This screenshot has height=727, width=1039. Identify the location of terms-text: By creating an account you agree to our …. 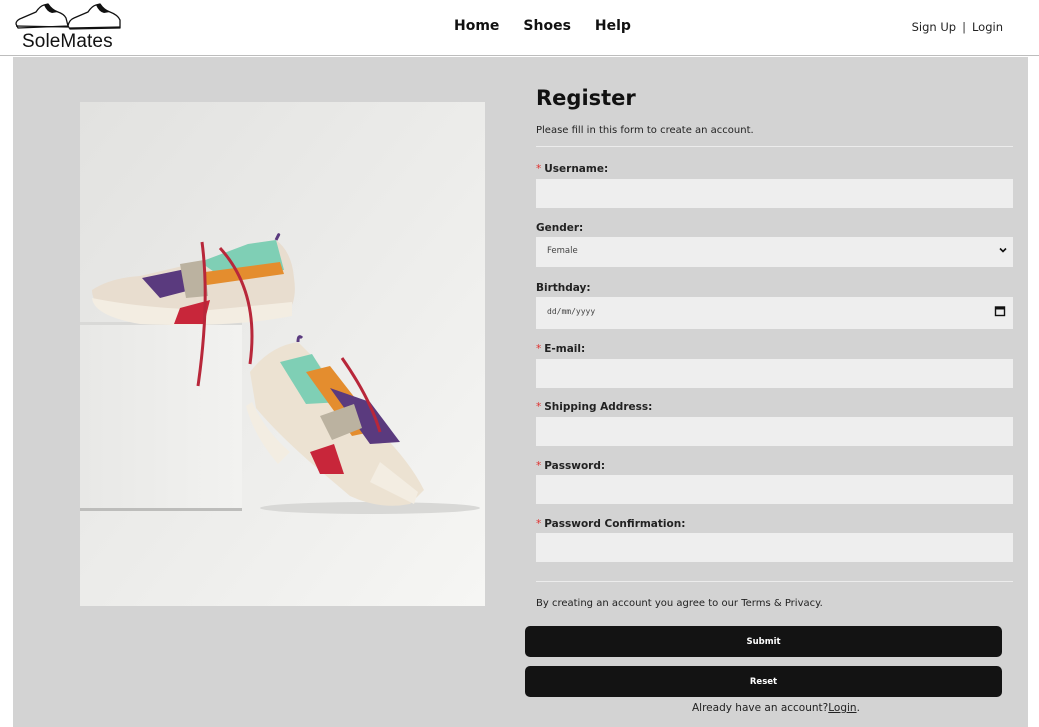
(679, 603).